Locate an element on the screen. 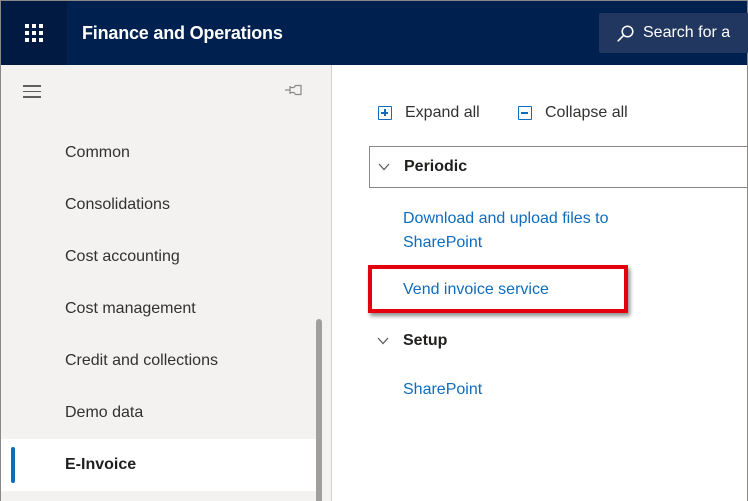 This screenshot has height=501, width=748. search-placeholder: Search for a is located at coordinates (687, 32).